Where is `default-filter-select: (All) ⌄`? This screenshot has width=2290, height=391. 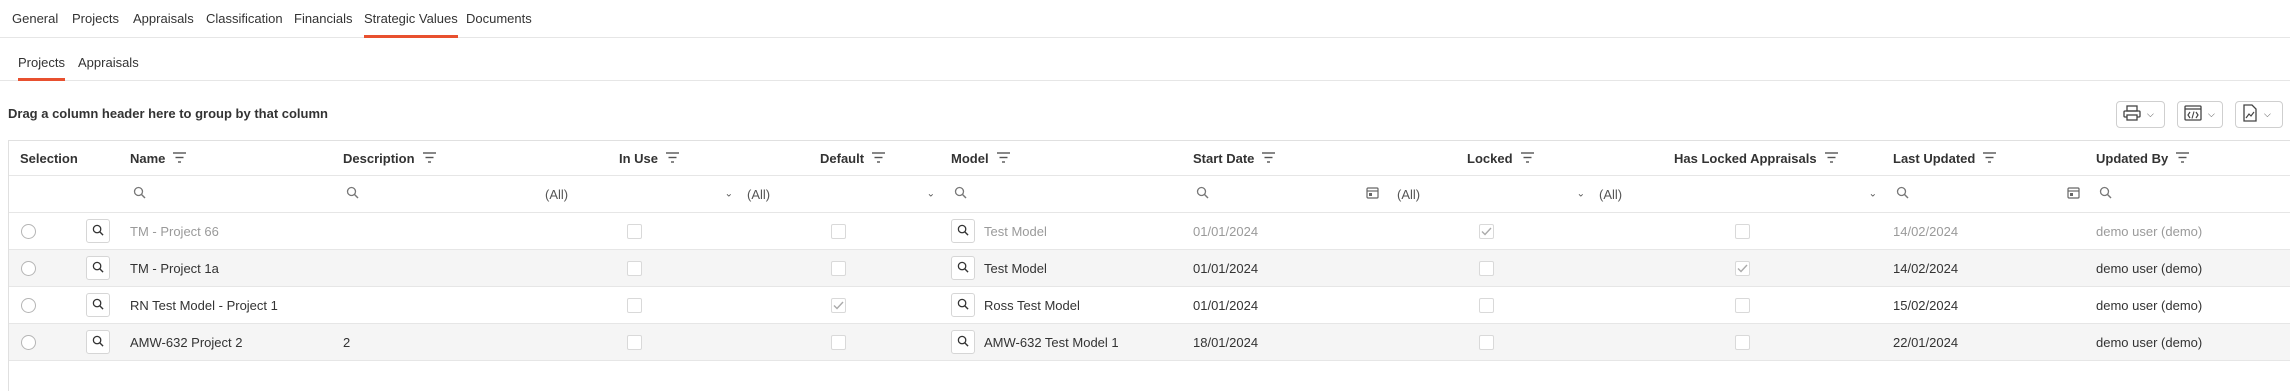 default-filter-select: (All) ⌄ is located at coordinates (843, 194).